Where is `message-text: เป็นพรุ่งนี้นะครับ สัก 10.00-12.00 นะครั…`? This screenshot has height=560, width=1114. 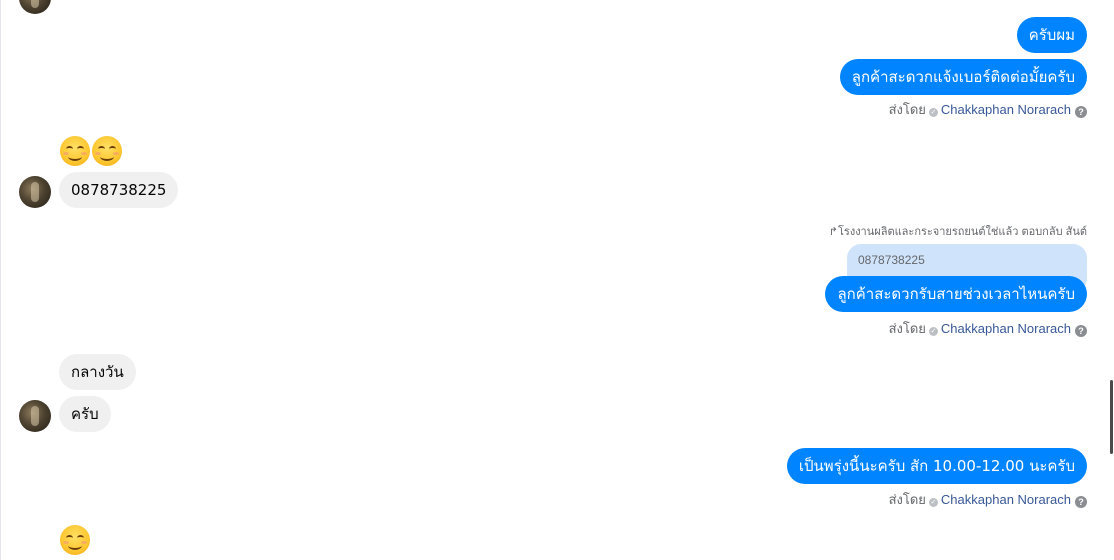 message-text: เป็นพรุ่งนี้นะครับ สัก 10.00-12.00 นะครั… is located at coordinates (936, 466).